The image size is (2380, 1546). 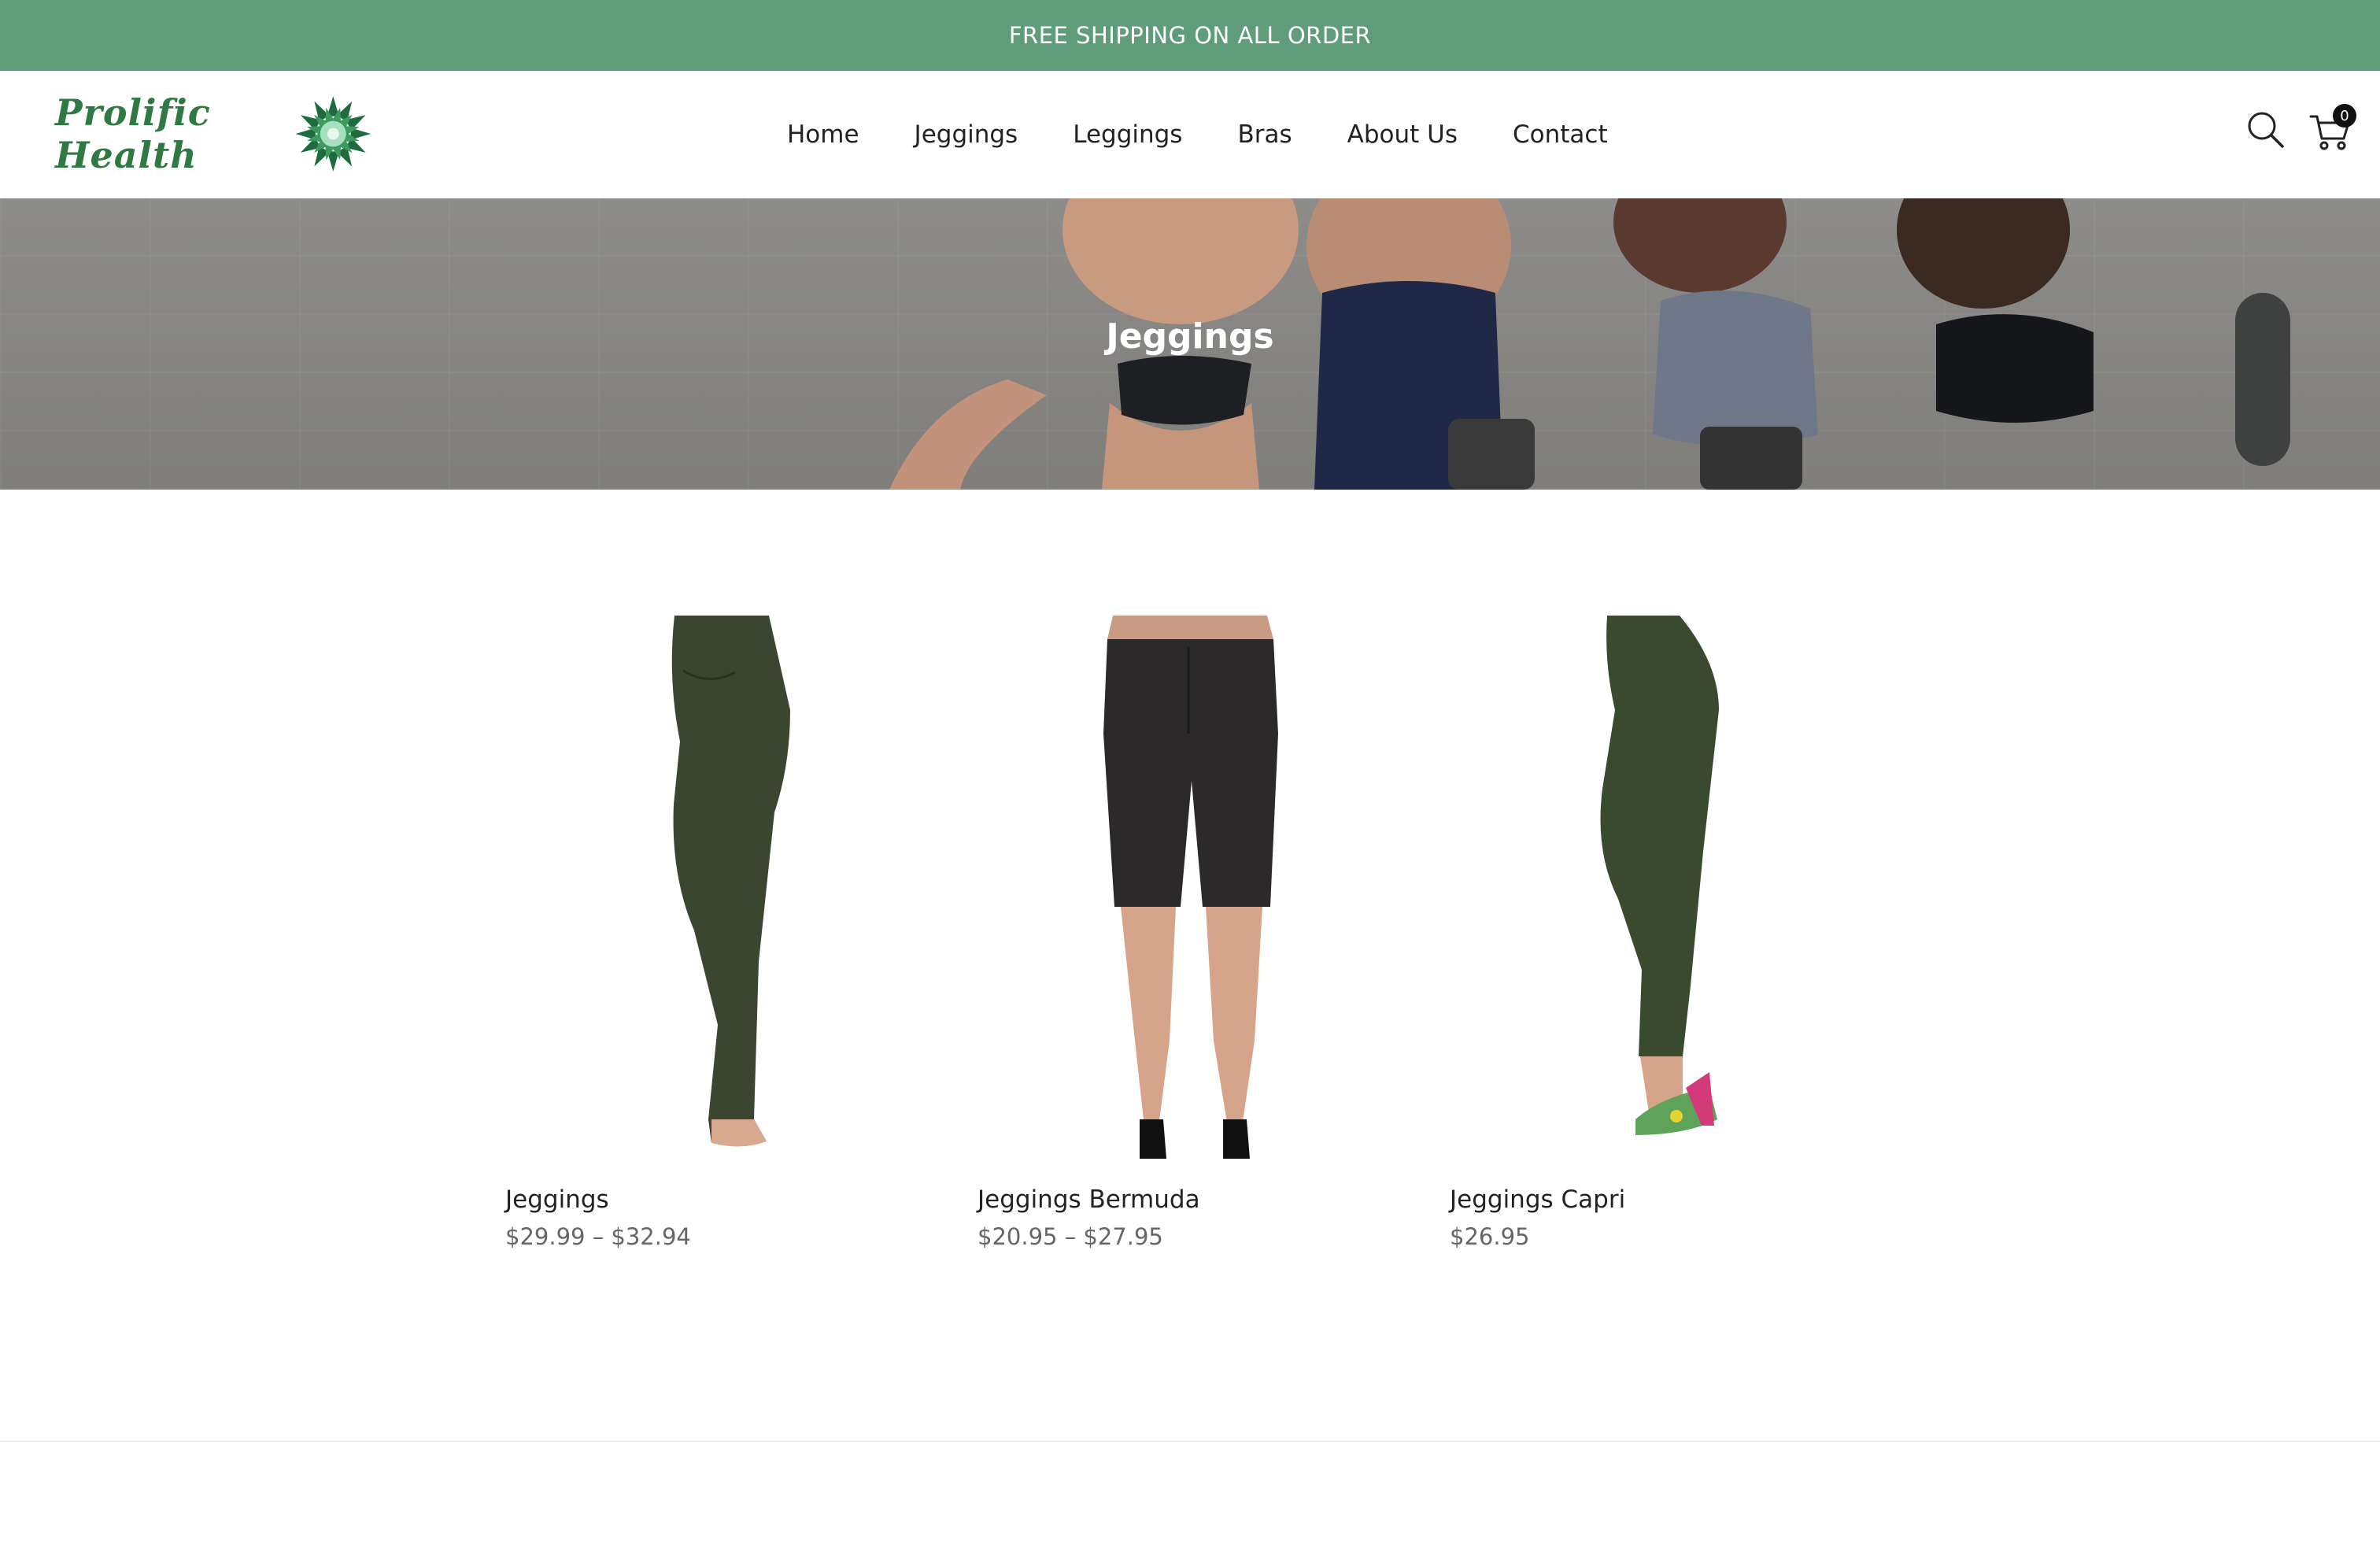 What do you see at coordinates (1190, 337) in the screenshot?
I see `page-title: Jeggings` at bounding box center [1190, 337].